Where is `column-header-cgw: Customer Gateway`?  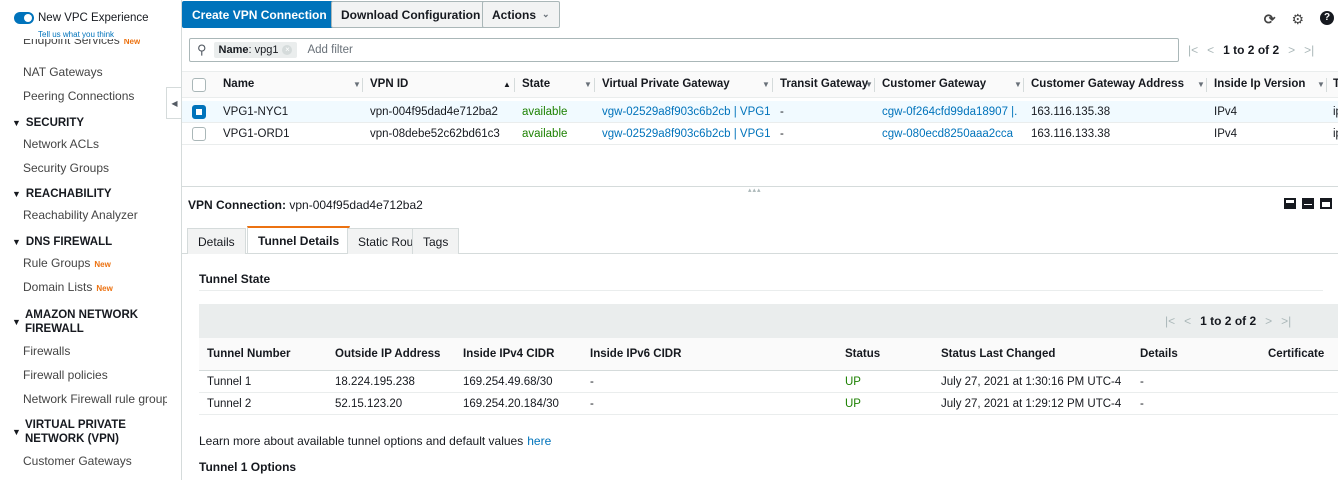
column-header-cgw: Customer Gateway is located at coordinates (934, 84).